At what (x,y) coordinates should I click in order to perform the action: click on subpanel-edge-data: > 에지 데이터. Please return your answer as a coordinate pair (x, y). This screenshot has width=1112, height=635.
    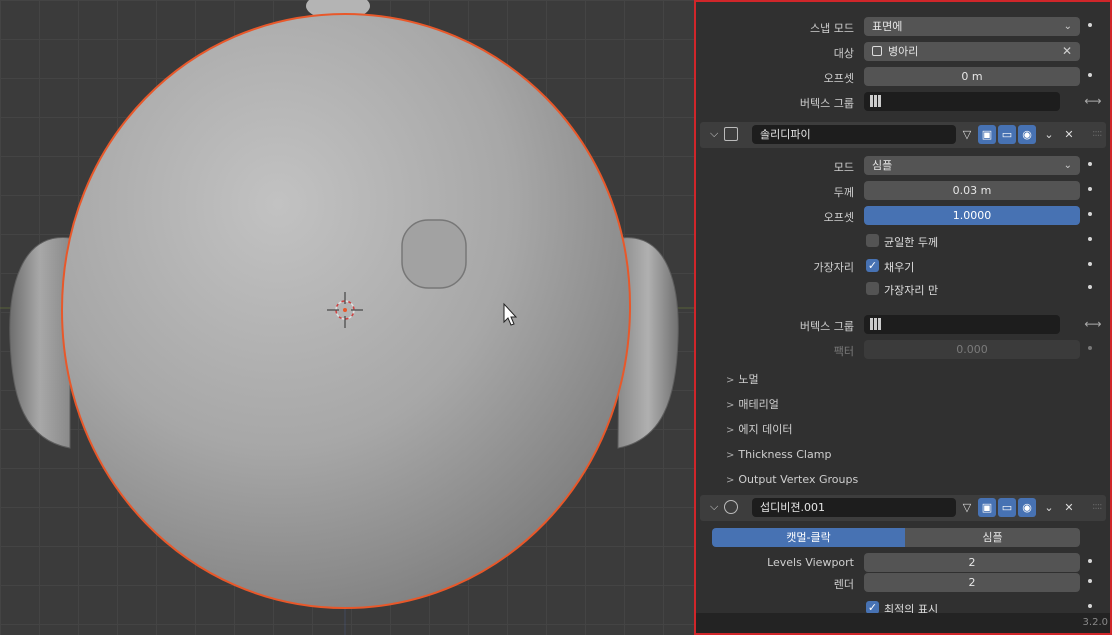
    Looking at the image, I should click on (759, 430).